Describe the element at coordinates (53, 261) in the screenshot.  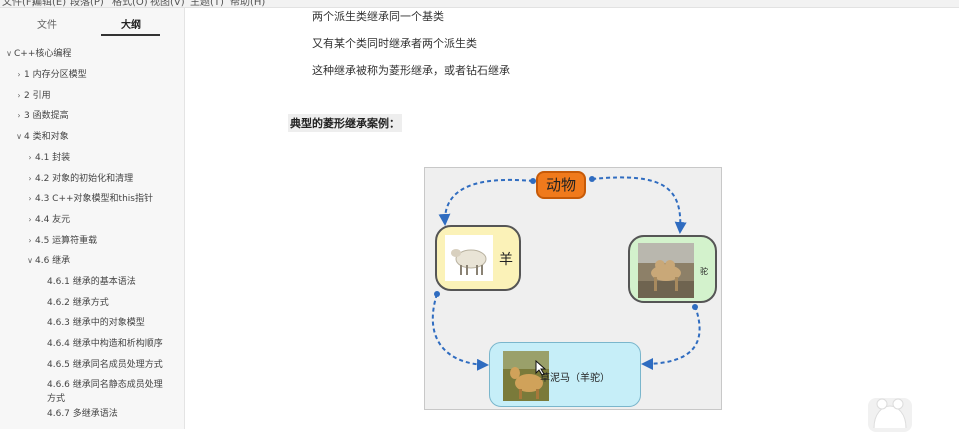
I see `outline-item-label: 4.6 继承` at that location.